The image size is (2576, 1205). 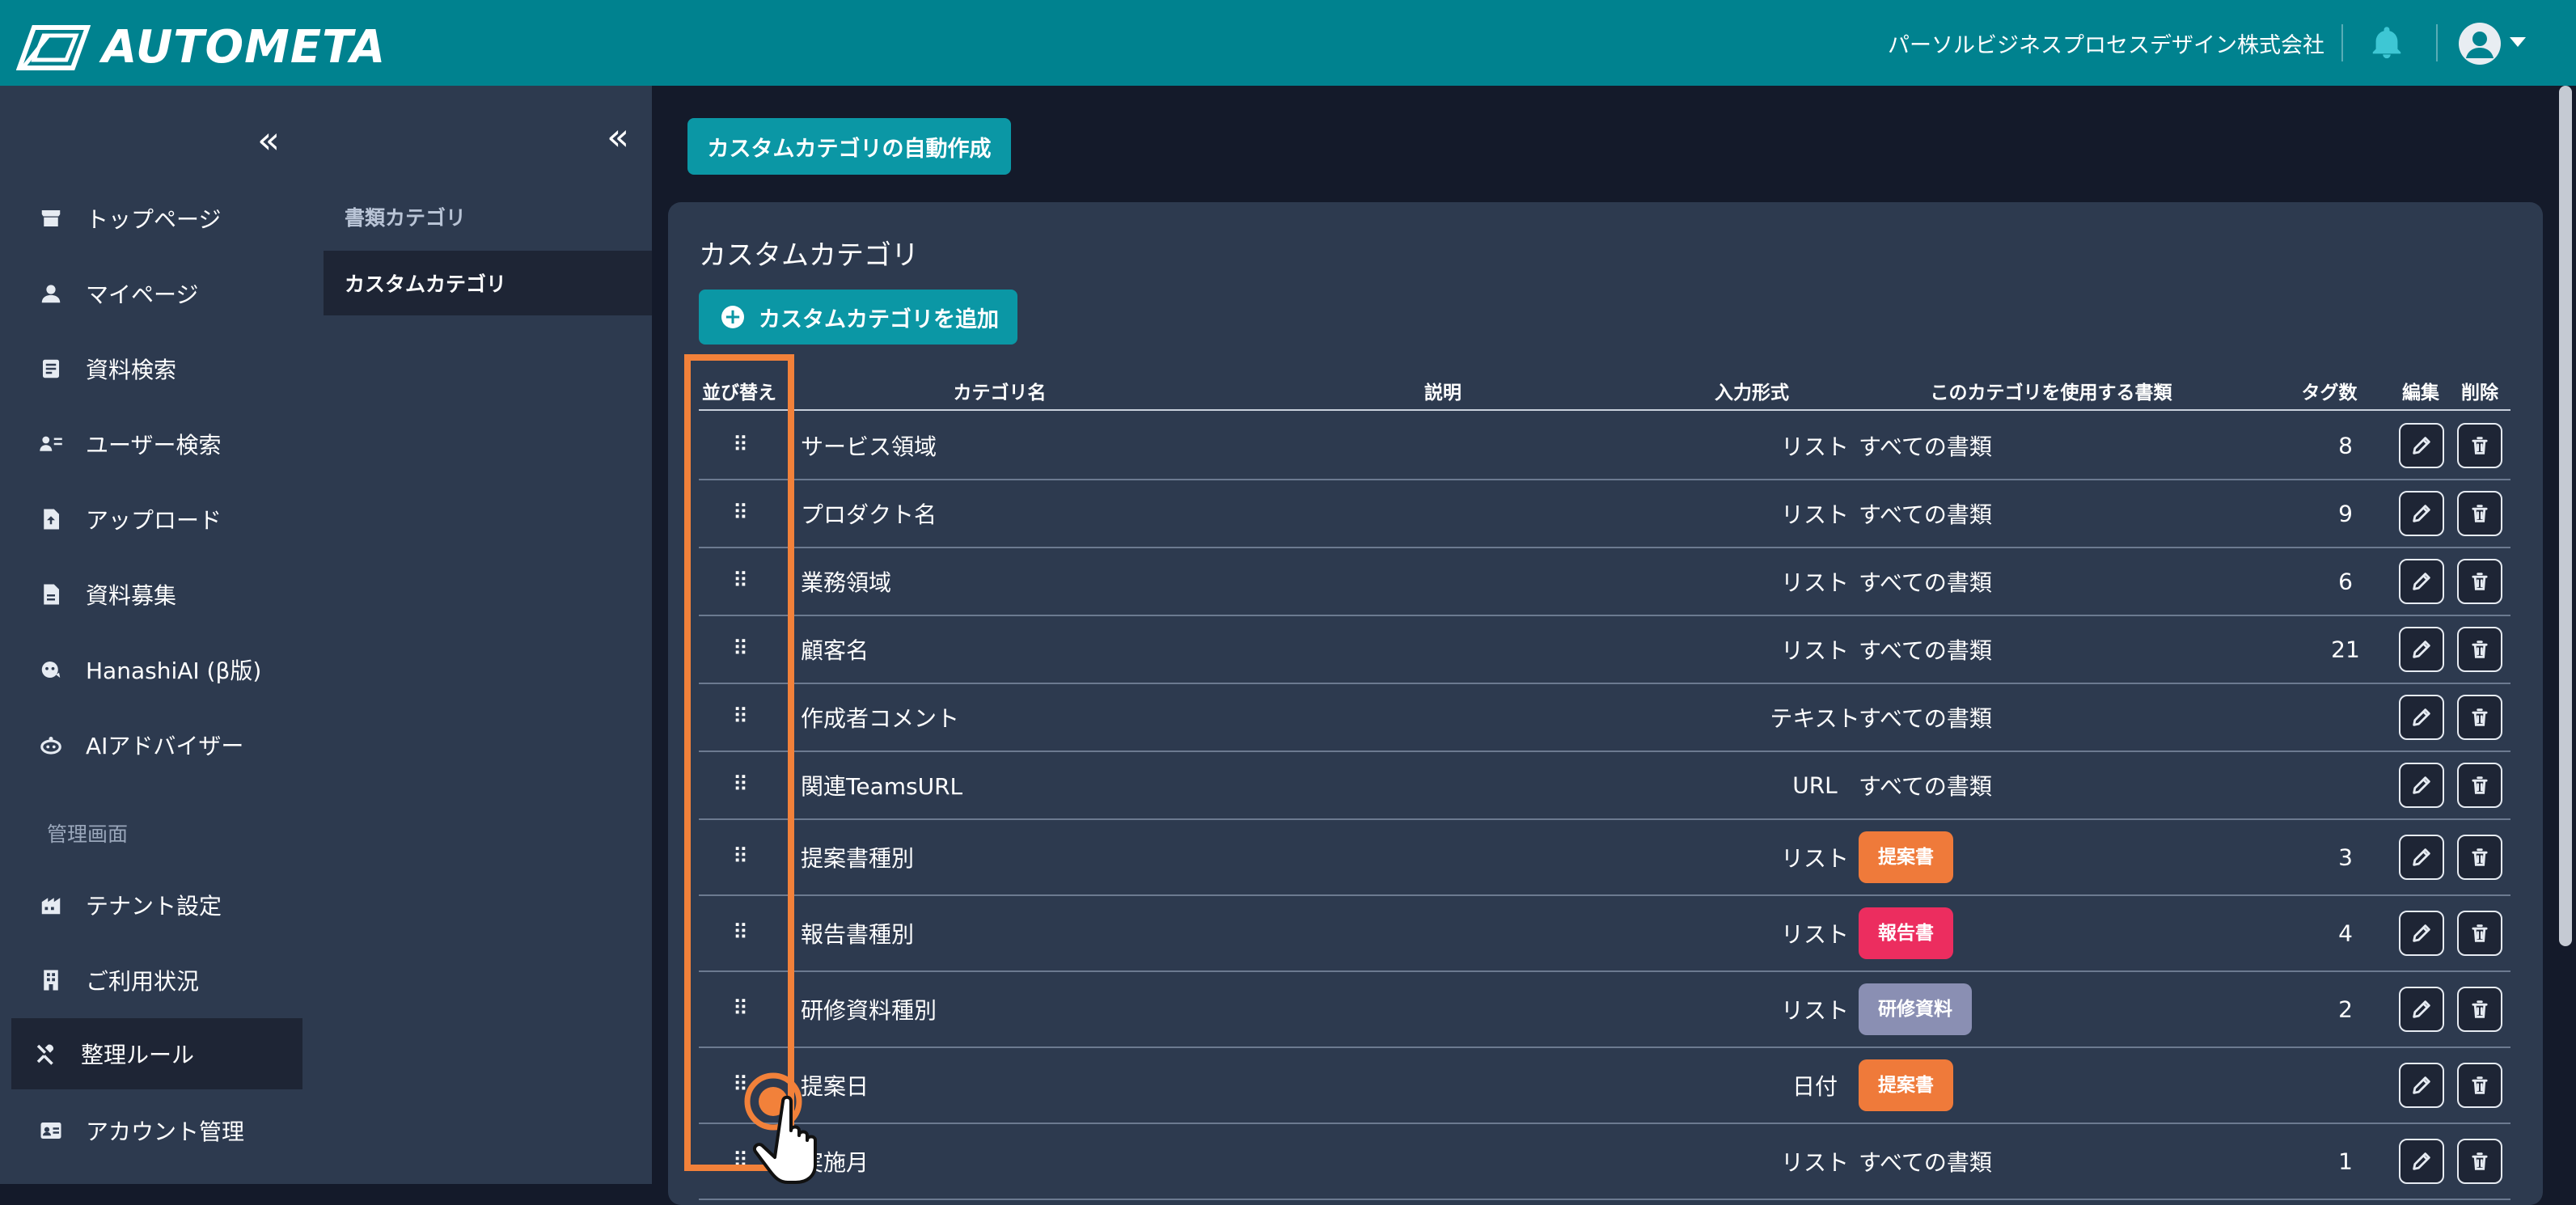 What do you see at coordinates (2420, 393) in the screenshot?
I see `col-header-edit: 編集` at bounding box center [2420, 393].